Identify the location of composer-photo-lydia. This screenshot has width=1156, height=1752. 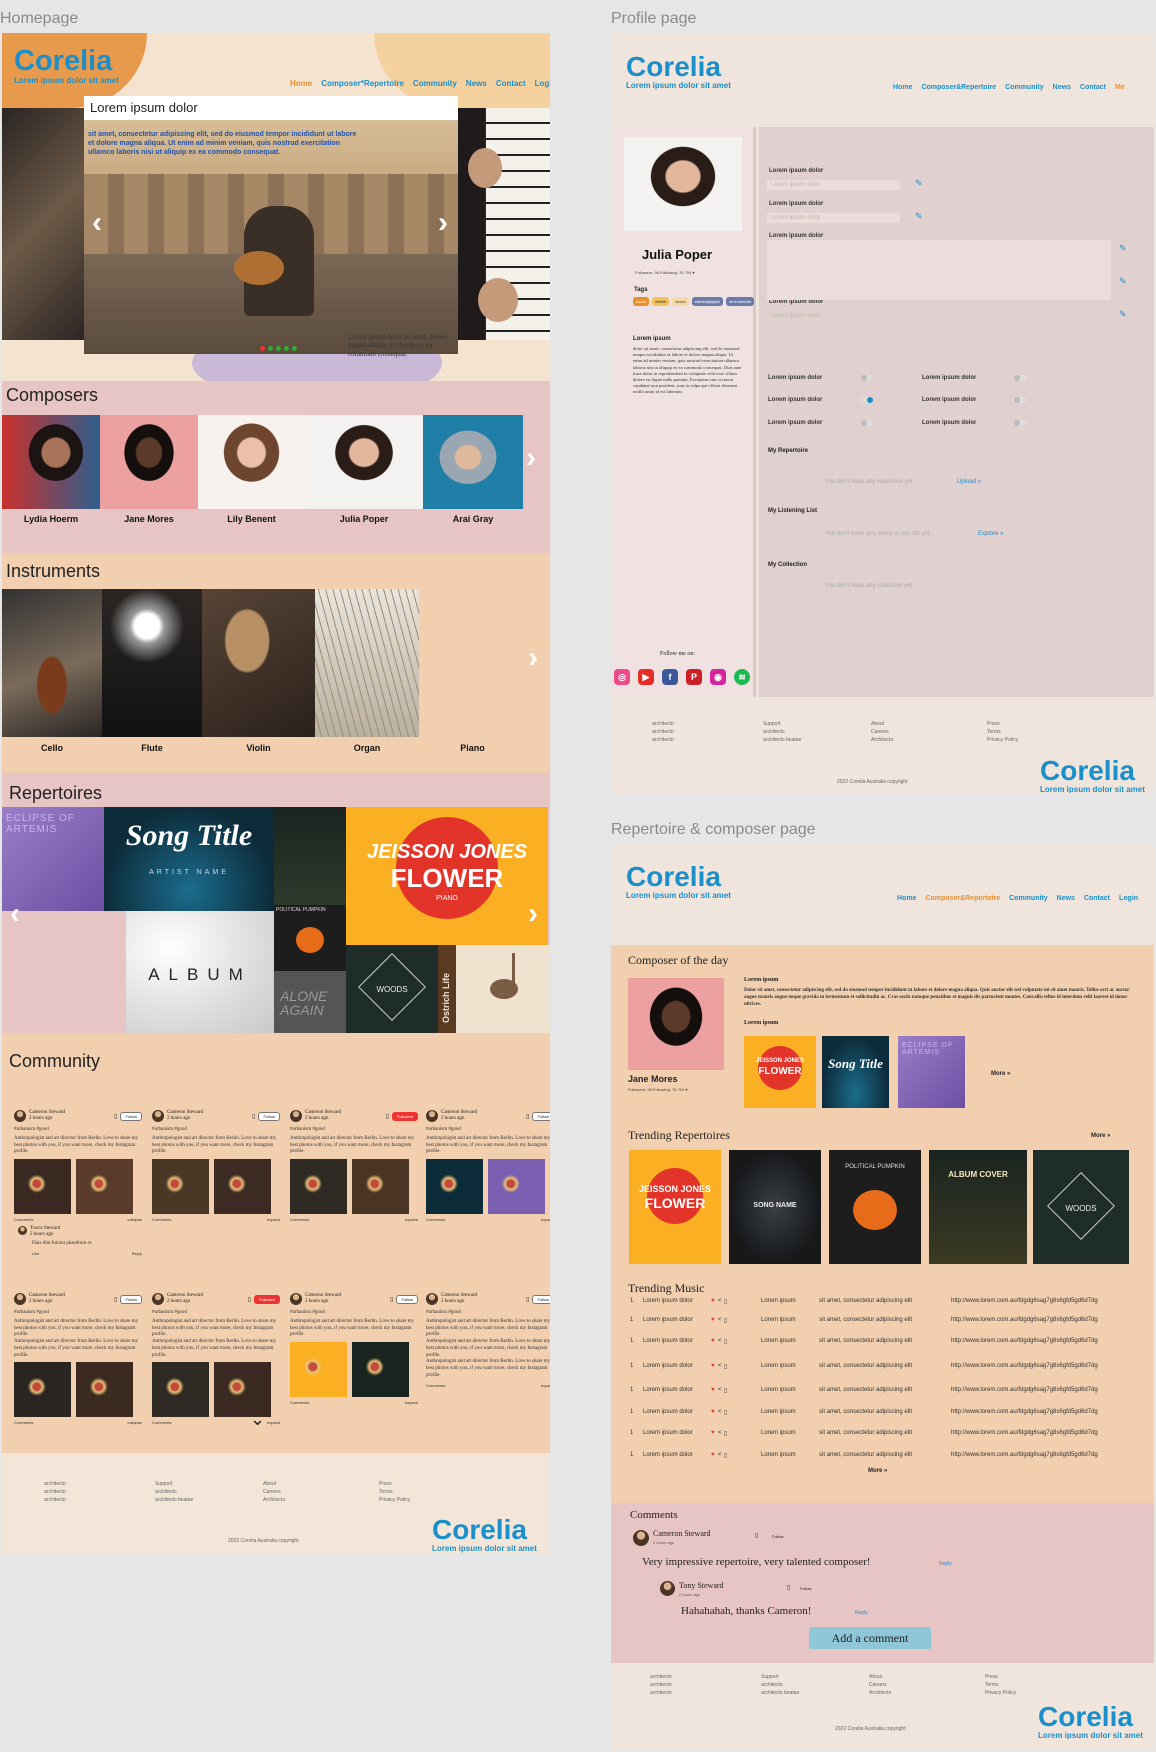
(51, 462).